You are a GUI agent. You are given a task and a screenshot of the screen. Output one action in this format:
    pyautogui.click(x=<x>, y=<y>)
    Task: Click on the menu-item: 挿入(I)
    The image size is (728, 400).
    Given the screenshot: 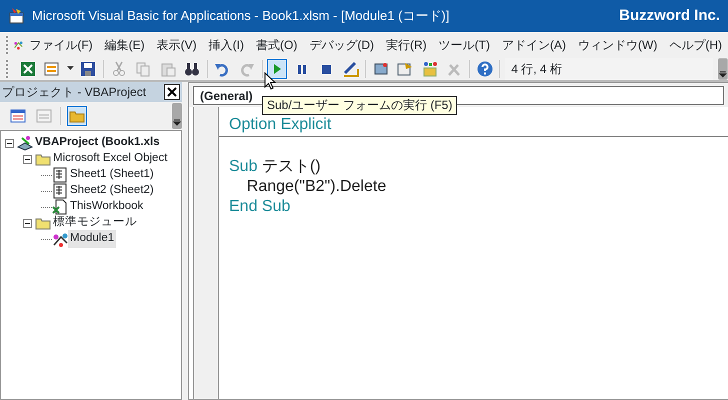 What is the action you would take?
    pyautogui.click(x=226, y=45)
    